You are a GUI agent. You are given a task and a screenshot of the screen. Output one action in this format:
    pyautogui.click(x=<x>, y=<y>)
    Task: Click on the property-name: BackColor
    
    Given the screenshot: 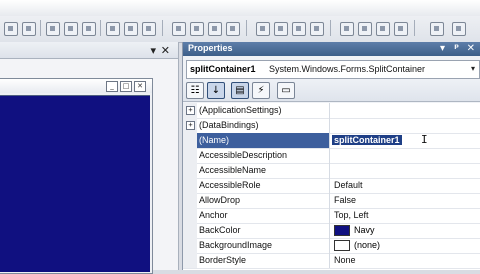 What is the action you would take?
    pyautogui.click(x=220, y=230)
    